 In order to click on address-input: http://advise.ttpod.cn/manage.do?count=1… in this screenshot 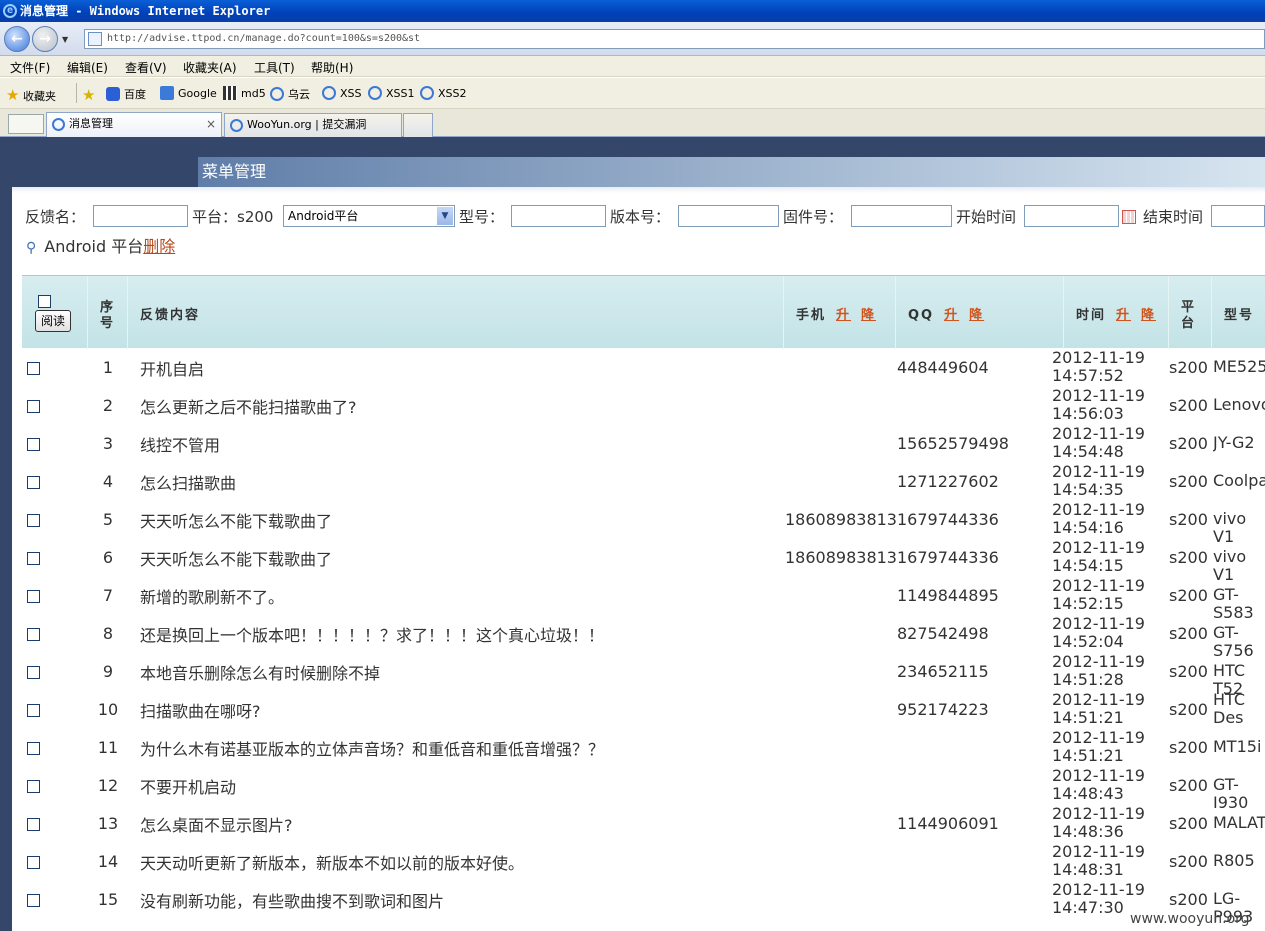, I will do `click(674, 39)`.